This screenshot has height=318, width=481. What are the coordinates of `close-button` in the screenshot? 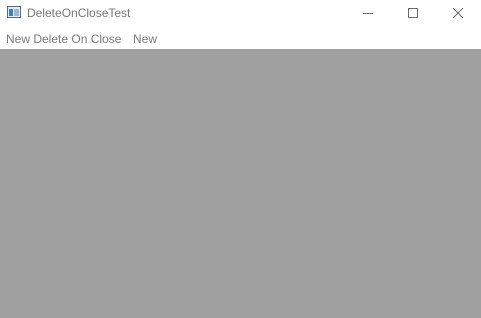 It's located at (458, 13).